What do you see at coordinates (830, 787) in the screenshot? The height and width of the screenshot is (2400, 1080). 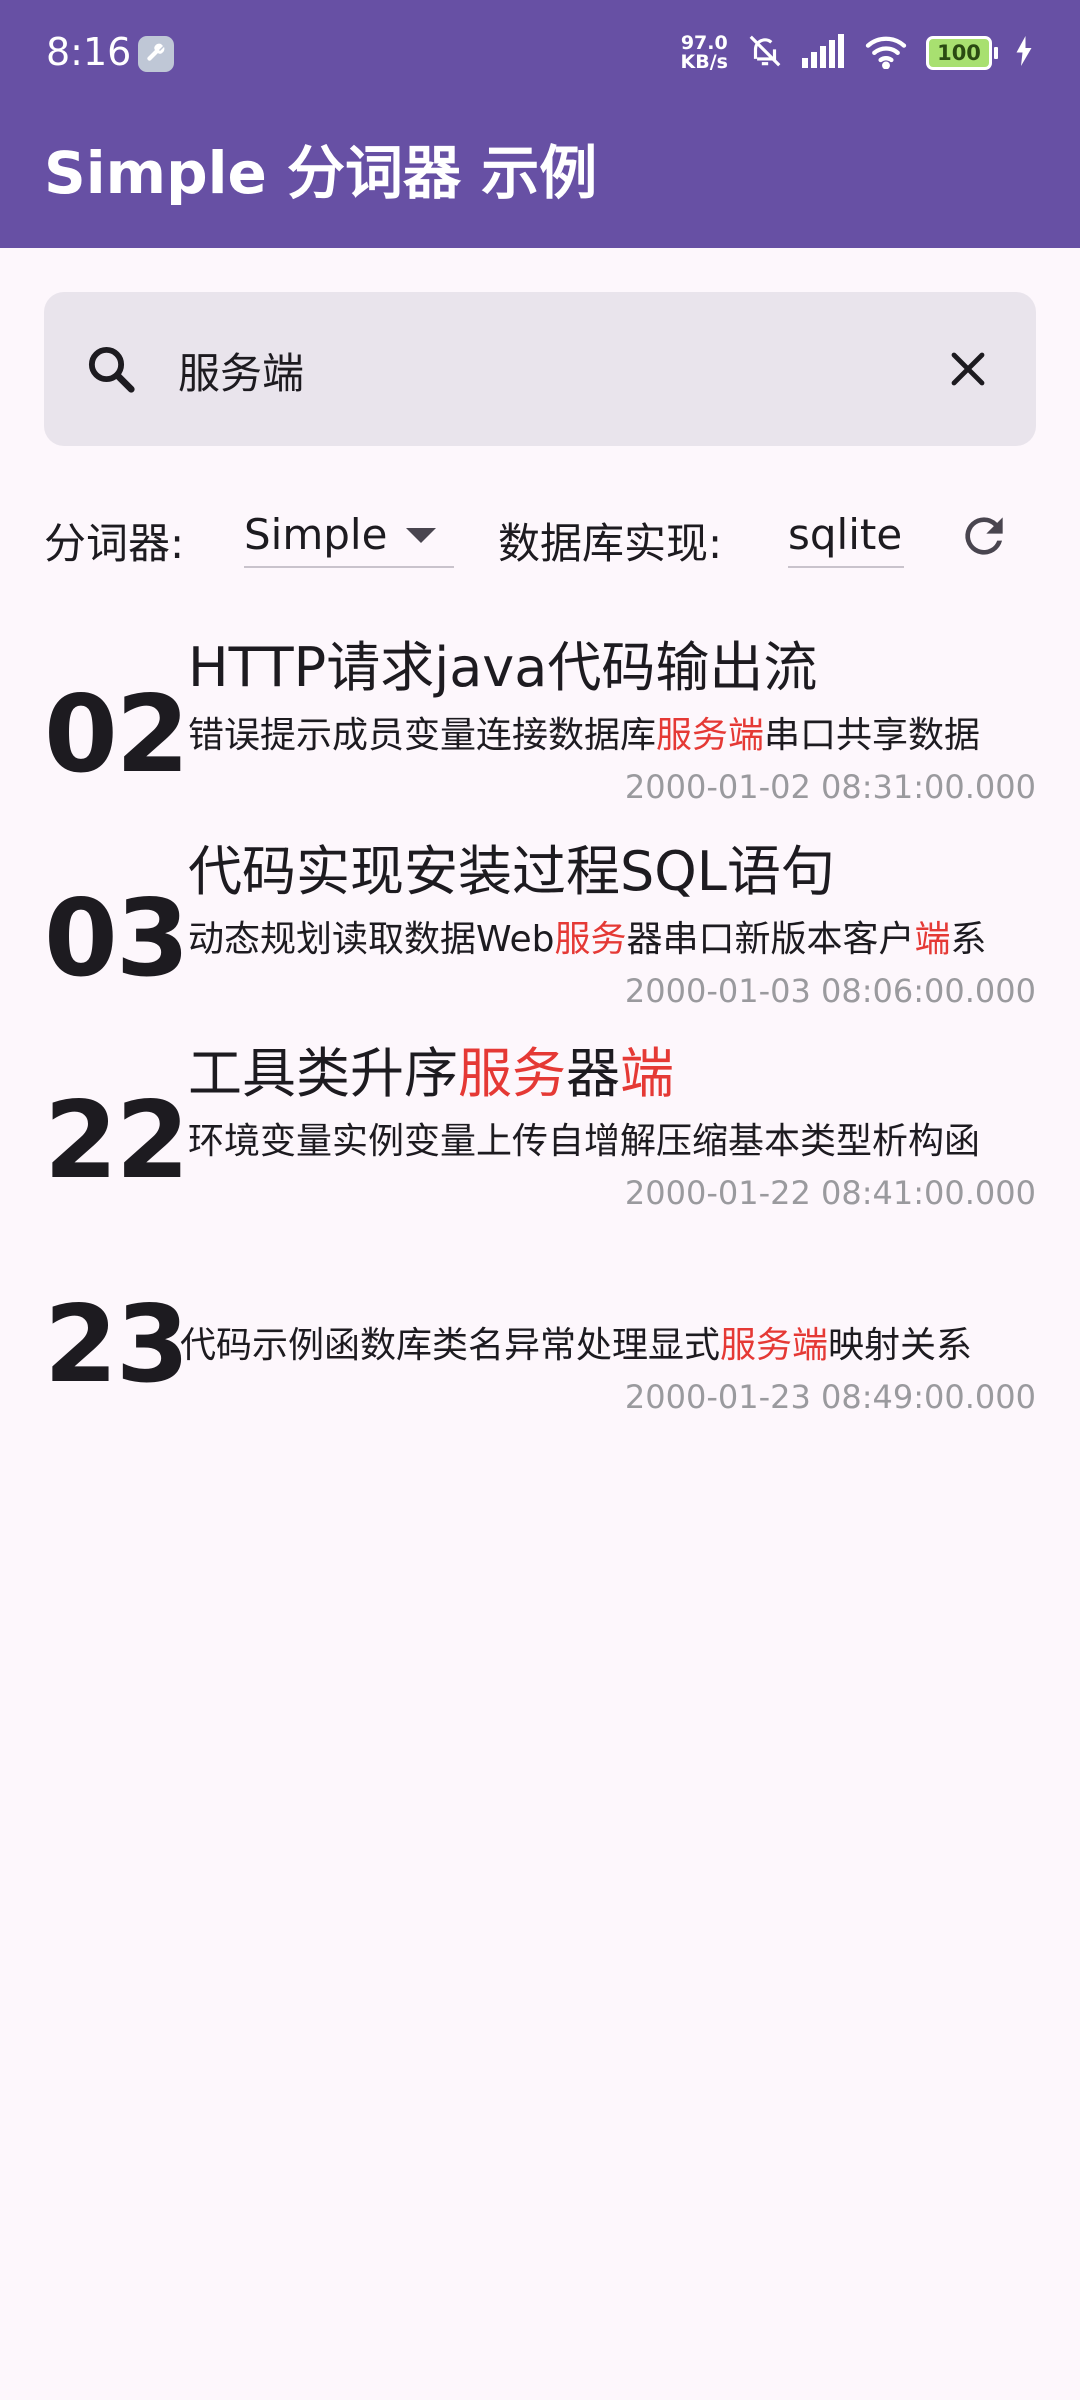 I see `result-date: 2000-01-02 08:31:00.000` at bounding box center [830, 787].